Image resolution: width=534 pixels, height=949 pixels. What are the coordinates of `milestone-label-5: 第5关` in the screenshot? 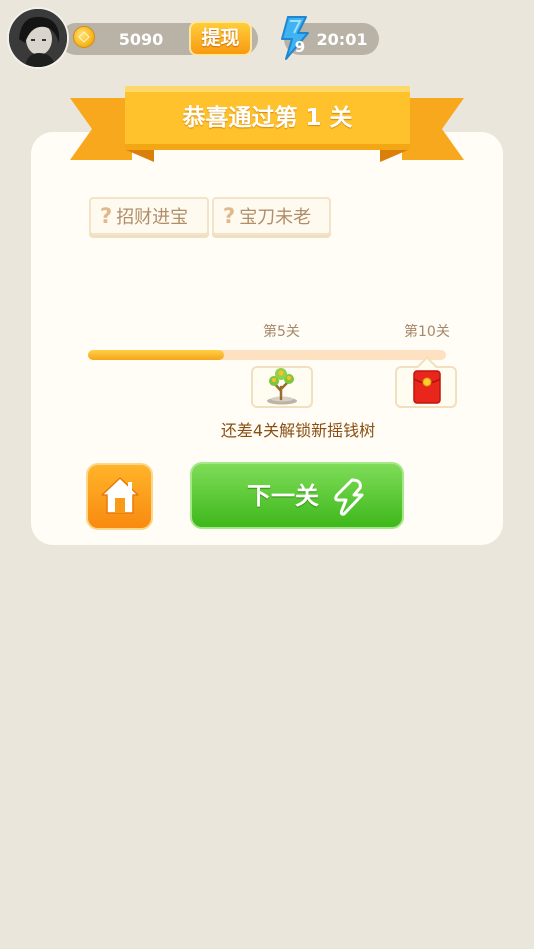 It's located at (281, 332).